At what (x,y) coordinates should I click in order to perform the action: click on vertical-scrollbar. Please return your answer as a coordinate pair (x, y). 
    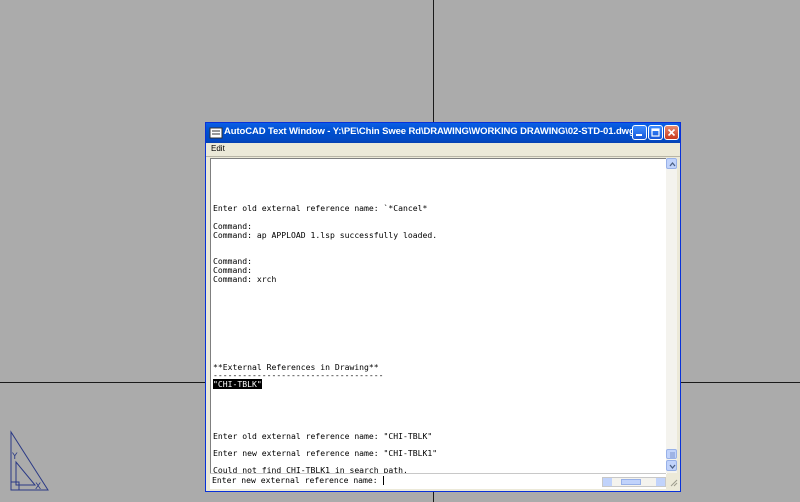
    Looking at the image, I should click on (671, 315).